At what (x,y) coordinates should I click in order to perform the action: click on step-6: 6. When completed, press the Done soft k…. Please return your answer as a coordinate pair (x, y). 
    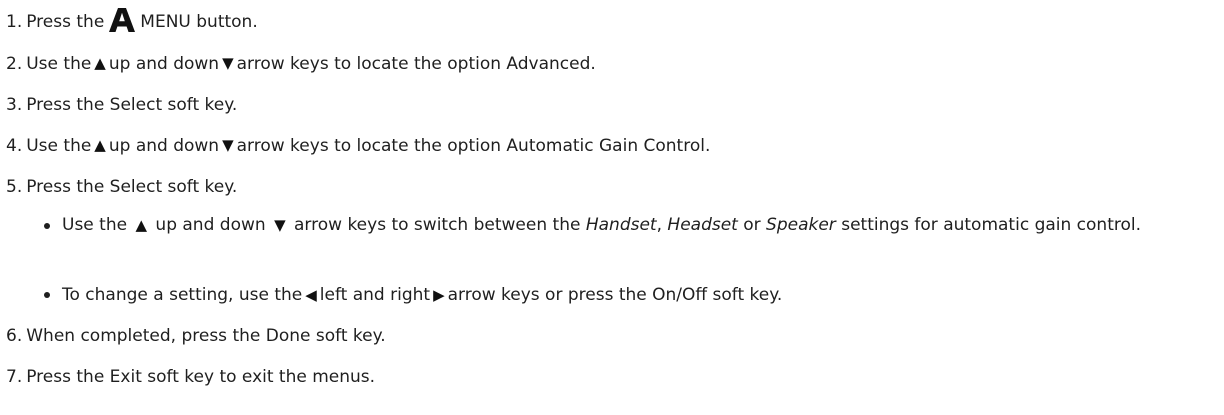
    Looking at the image, I should click on (615, 335).